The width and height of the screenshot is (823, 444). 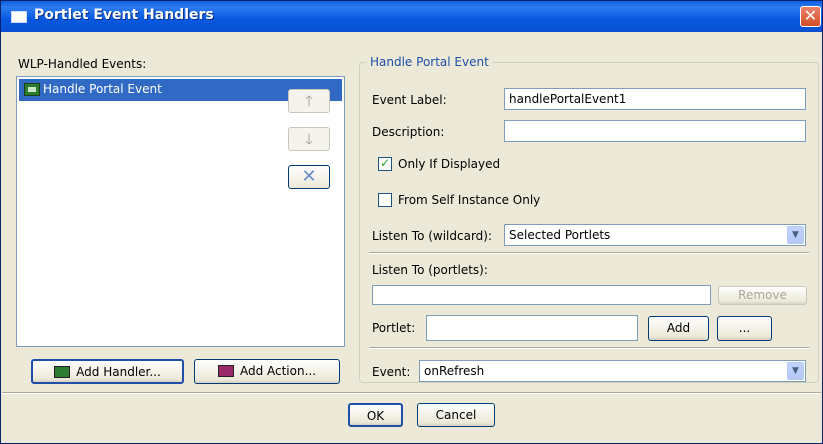 I want to click on remove-event-button: ✕, so click(x=309, y=177).